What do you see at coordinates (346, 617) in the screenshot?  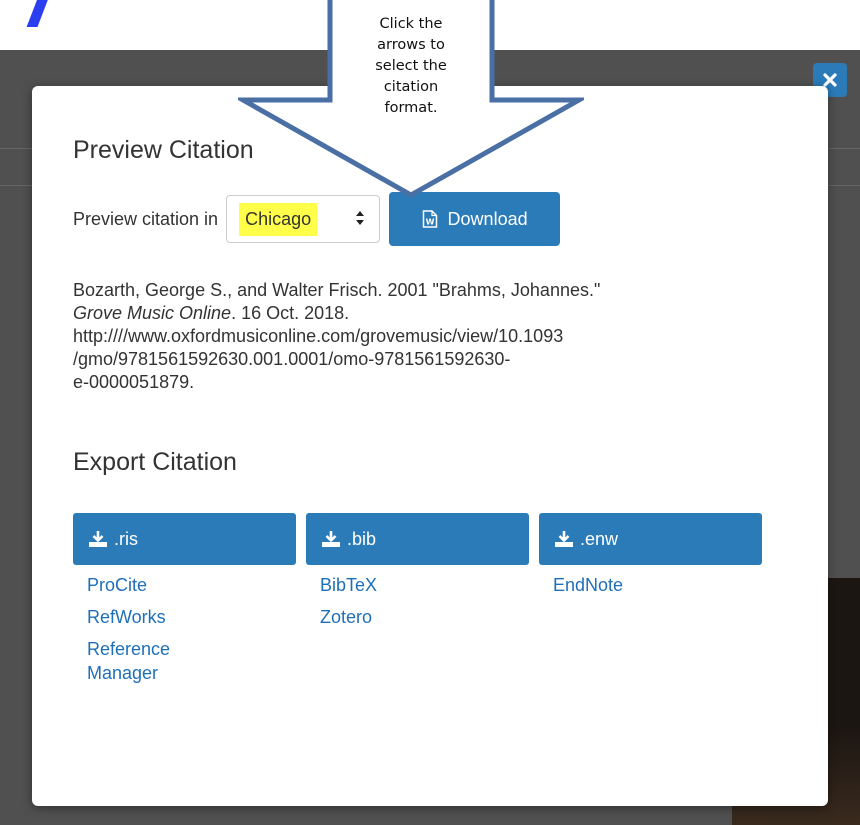 I see `link-zotero: Zotero` at bounding box center [346, 617].